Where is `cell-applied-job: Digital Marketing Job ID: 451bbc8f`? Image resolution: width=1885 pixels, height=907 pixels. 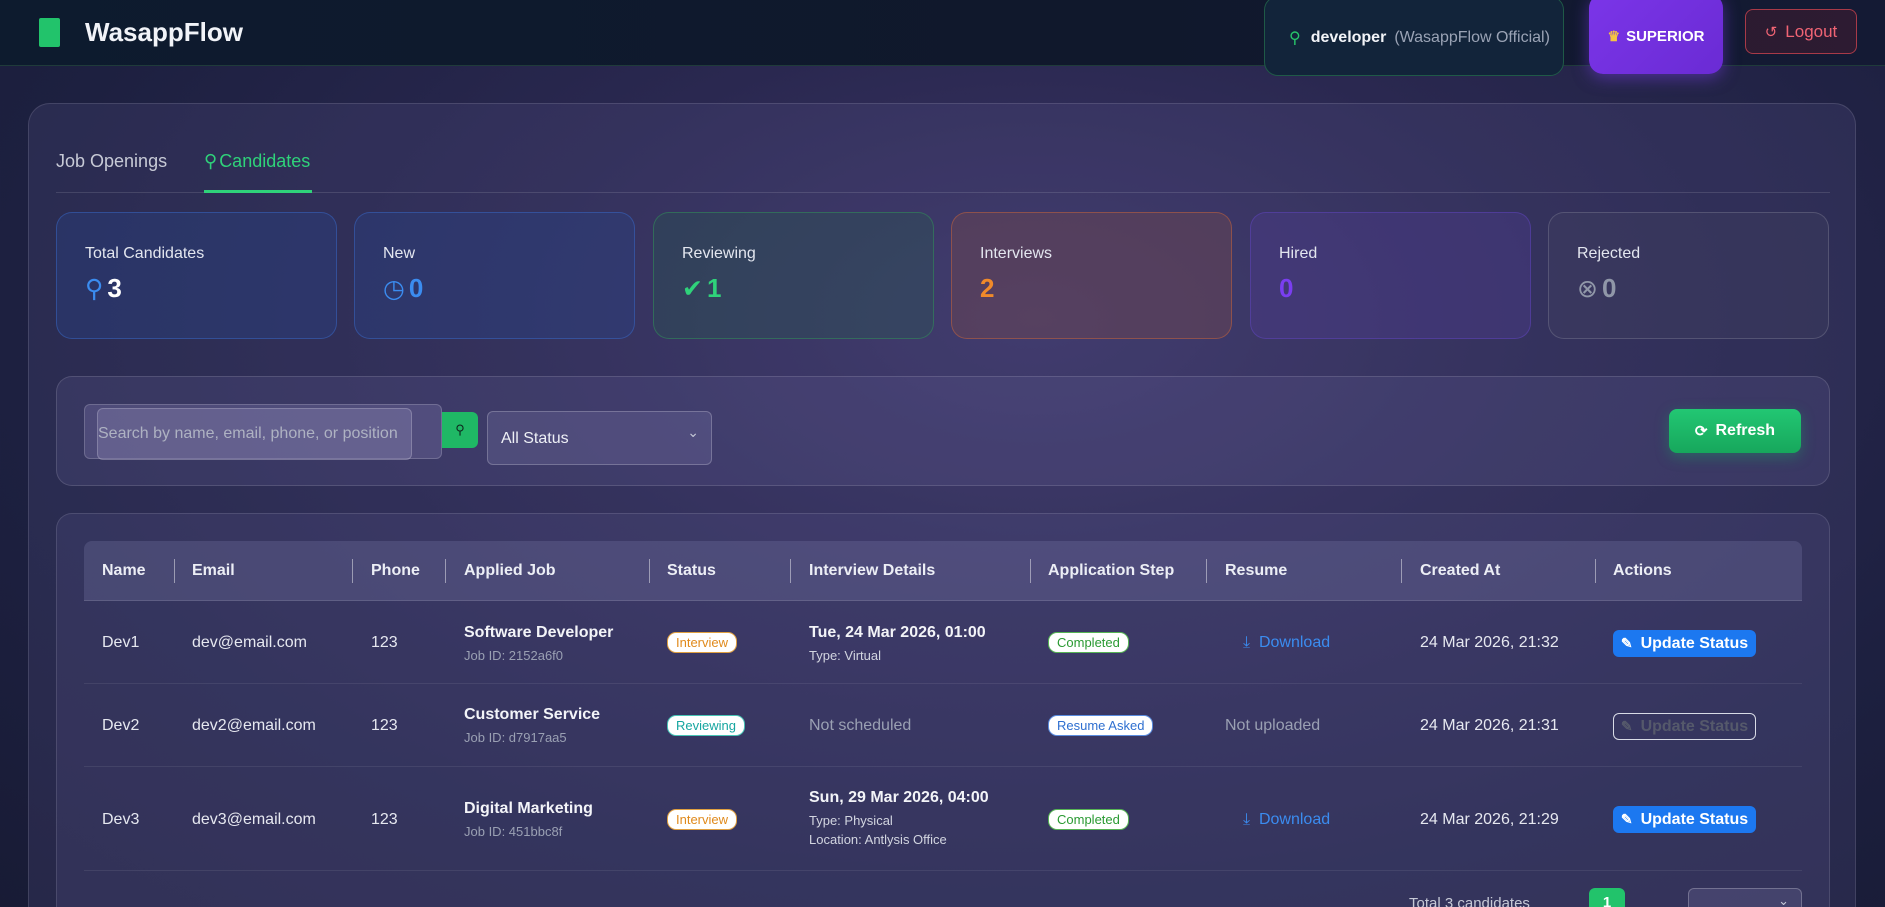 cell-applied-job: Digital Marketing Job ID: 451bbc8f is located at coordinates (528, 819).